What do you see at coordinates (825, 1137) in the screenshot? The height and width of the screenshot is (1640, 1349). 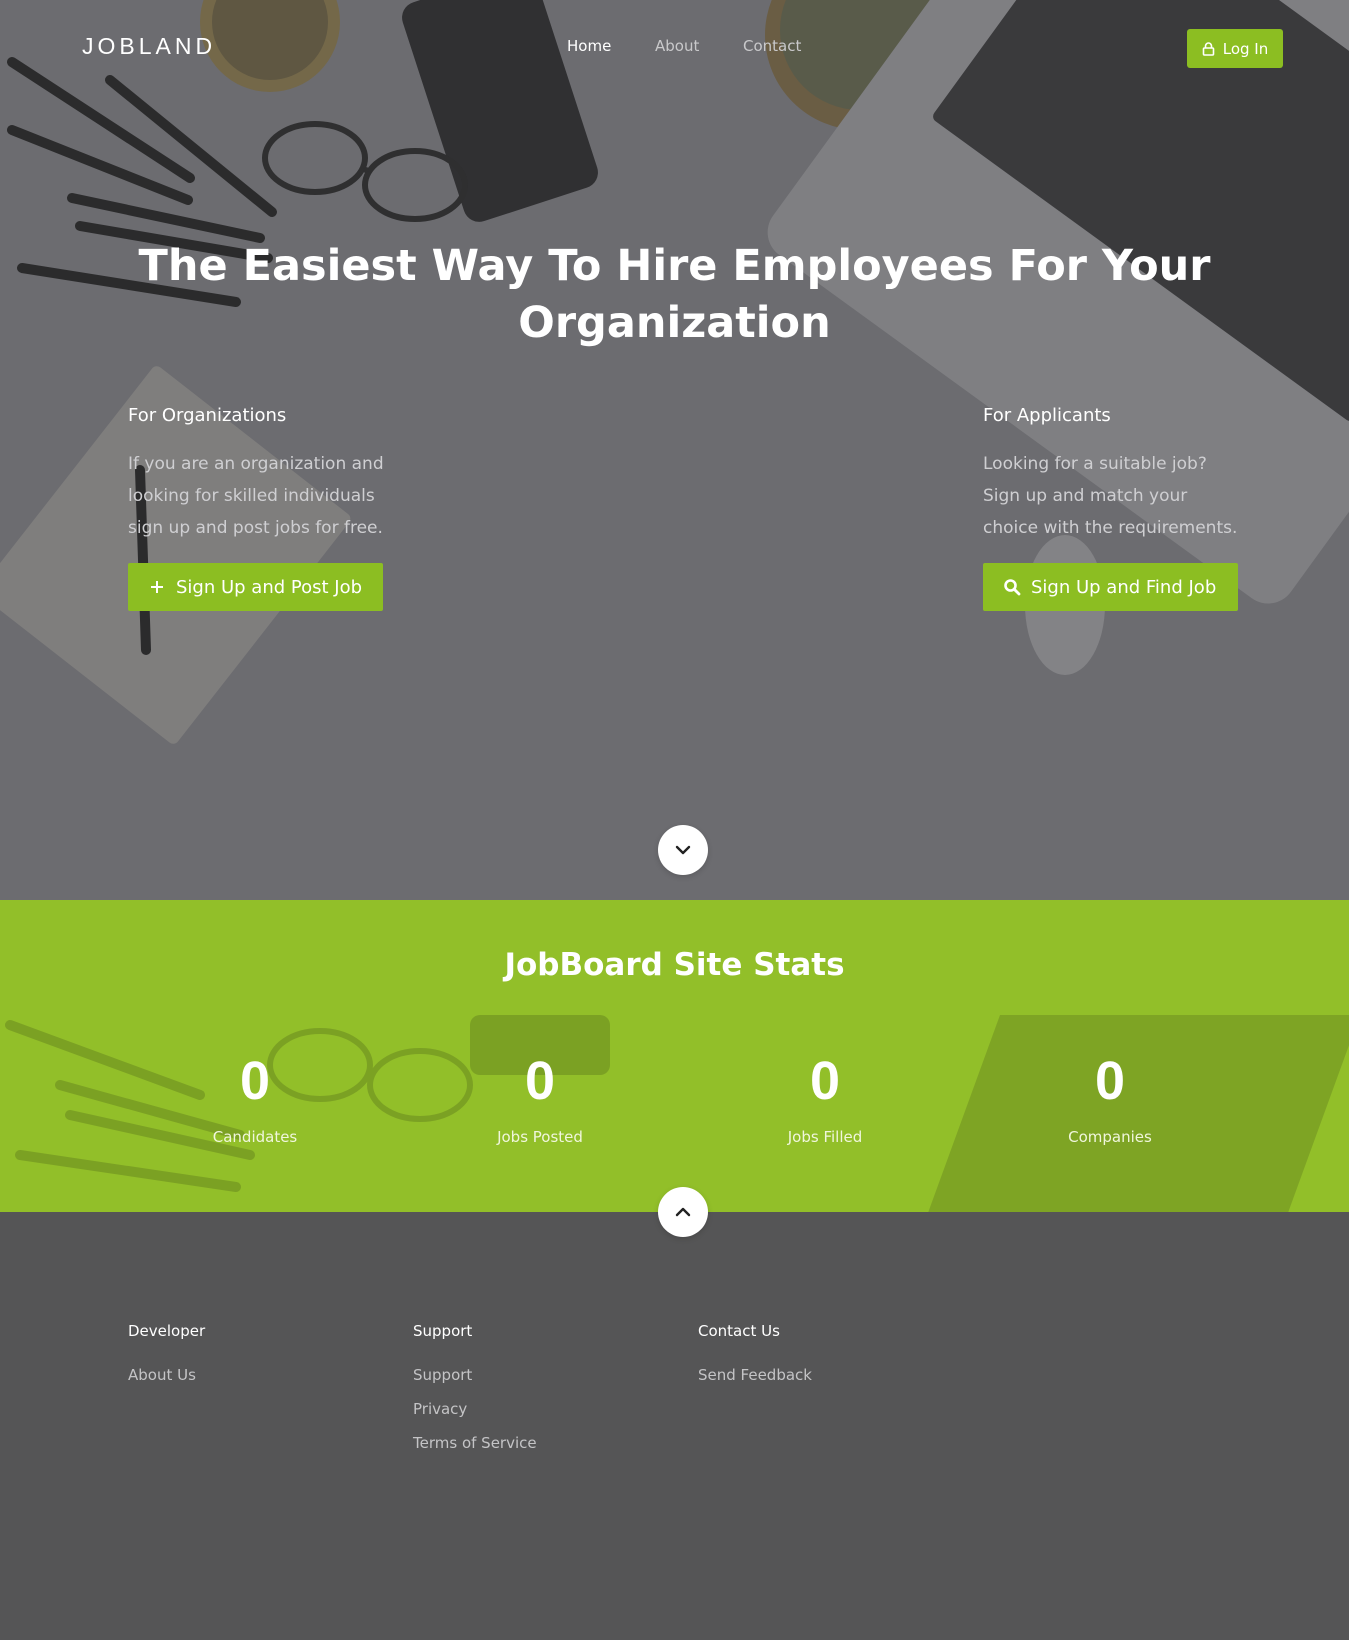 I see `stat-label: Jobs Filled` at bounding box center [825, 1137].